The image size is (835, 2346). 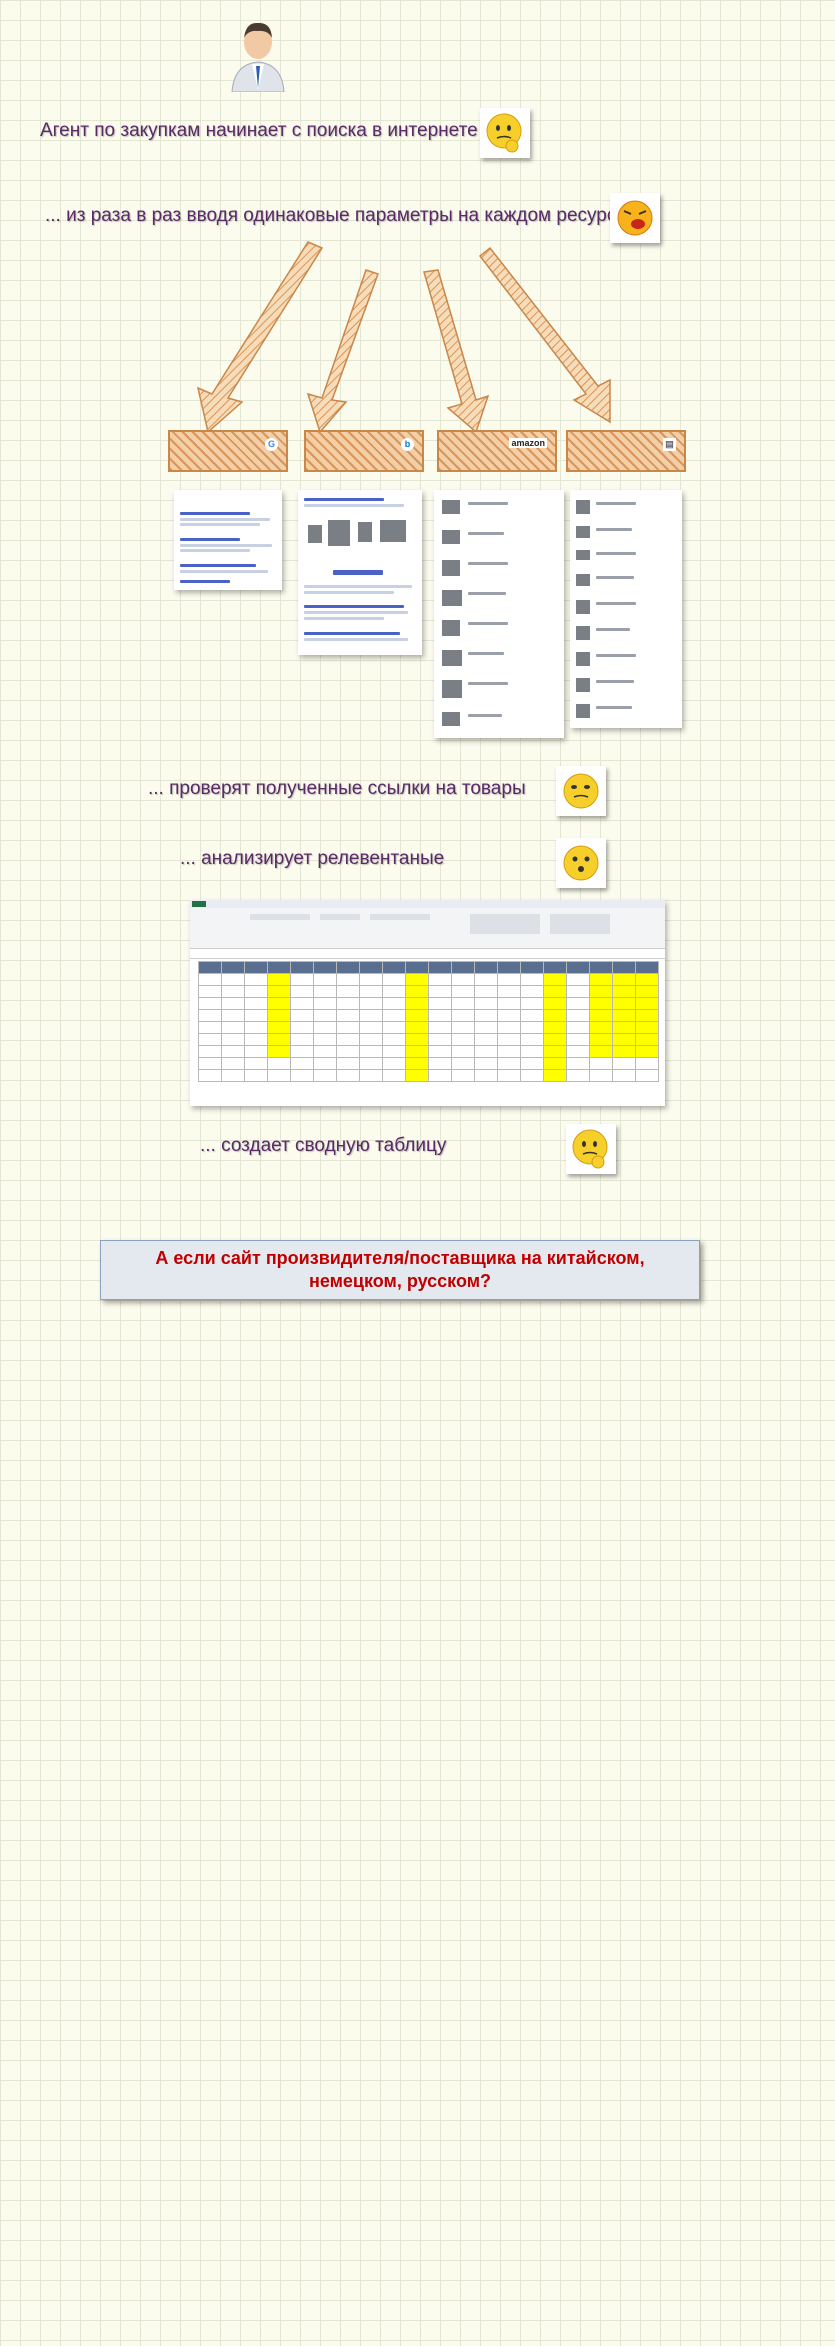 What do you see at coordinates (669, 444) in the screenshot?
I see `document-icon: ▤` at bounding box center [669, 444].